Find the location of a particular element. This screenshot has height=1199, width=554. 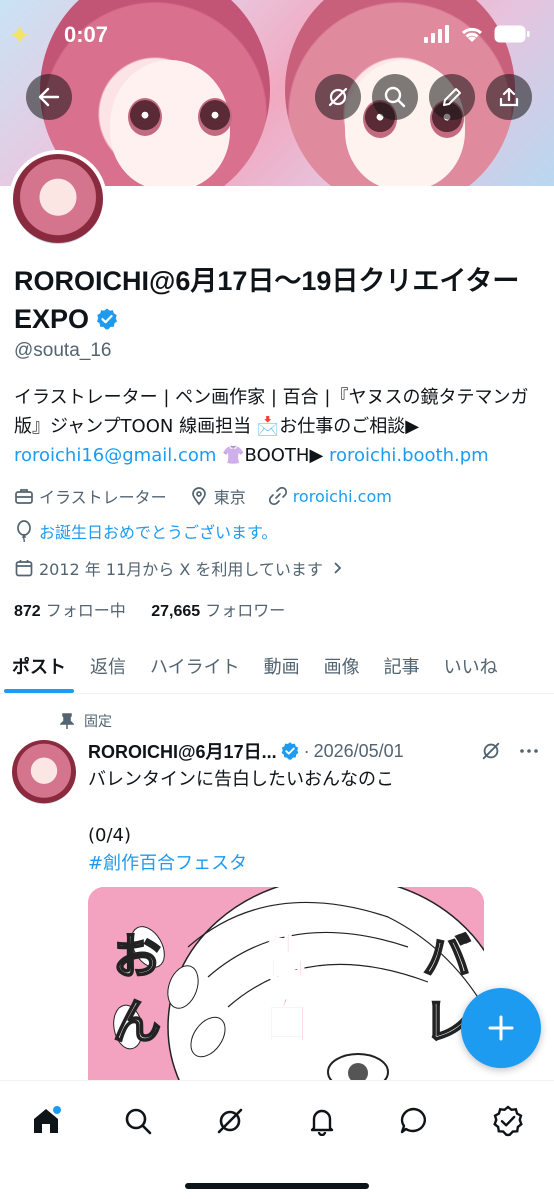

followers-count: 27,665 is located at coordinates (176, 611).